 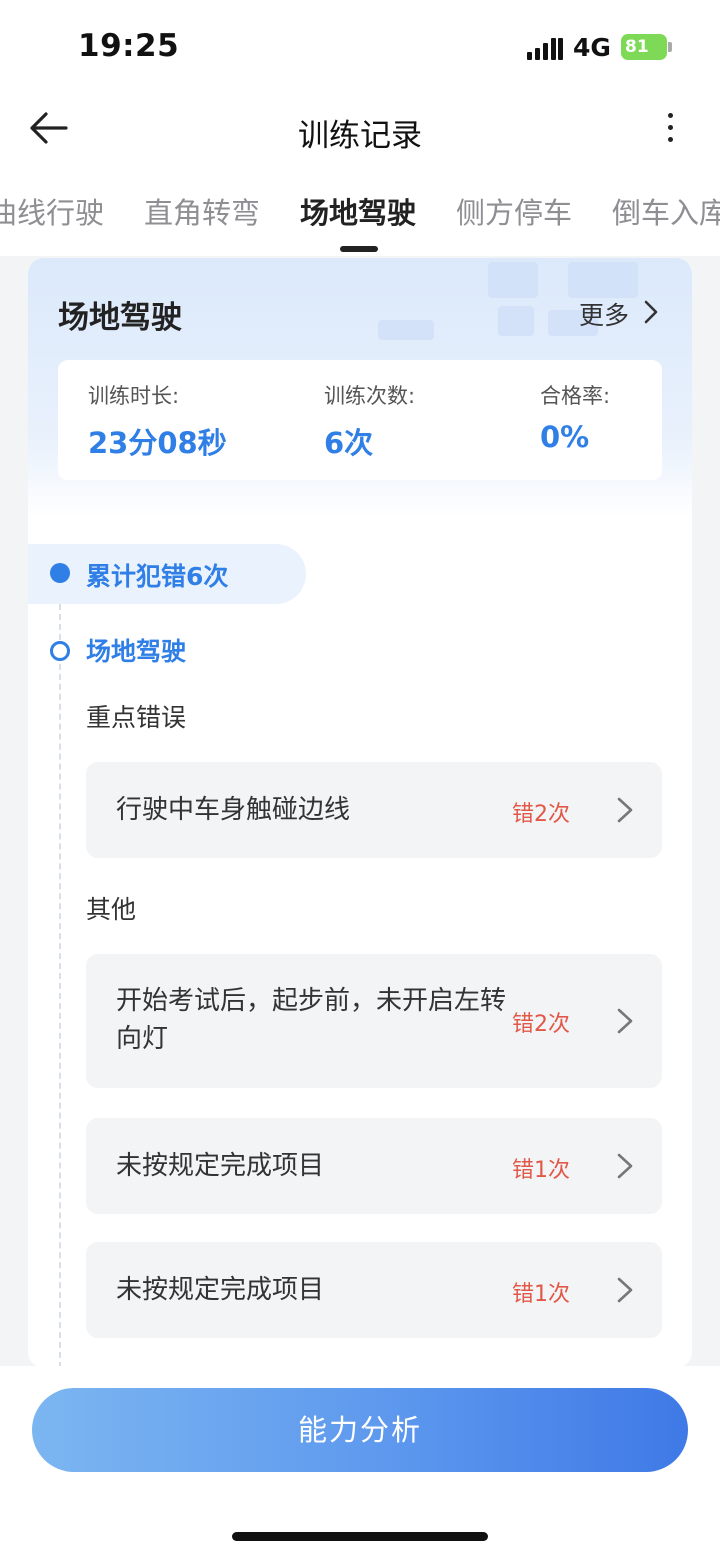 I want to click on timeline-dot, so click(x=60, y=573).